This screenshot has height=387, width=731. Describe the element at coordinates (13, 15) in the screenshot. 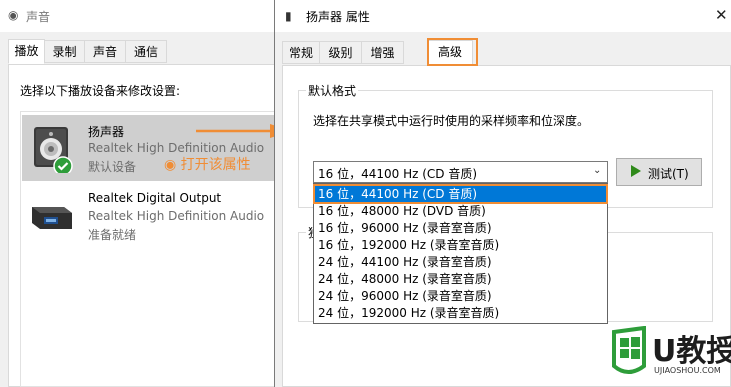

I see `speaker-app-icon: ◉` at that location.